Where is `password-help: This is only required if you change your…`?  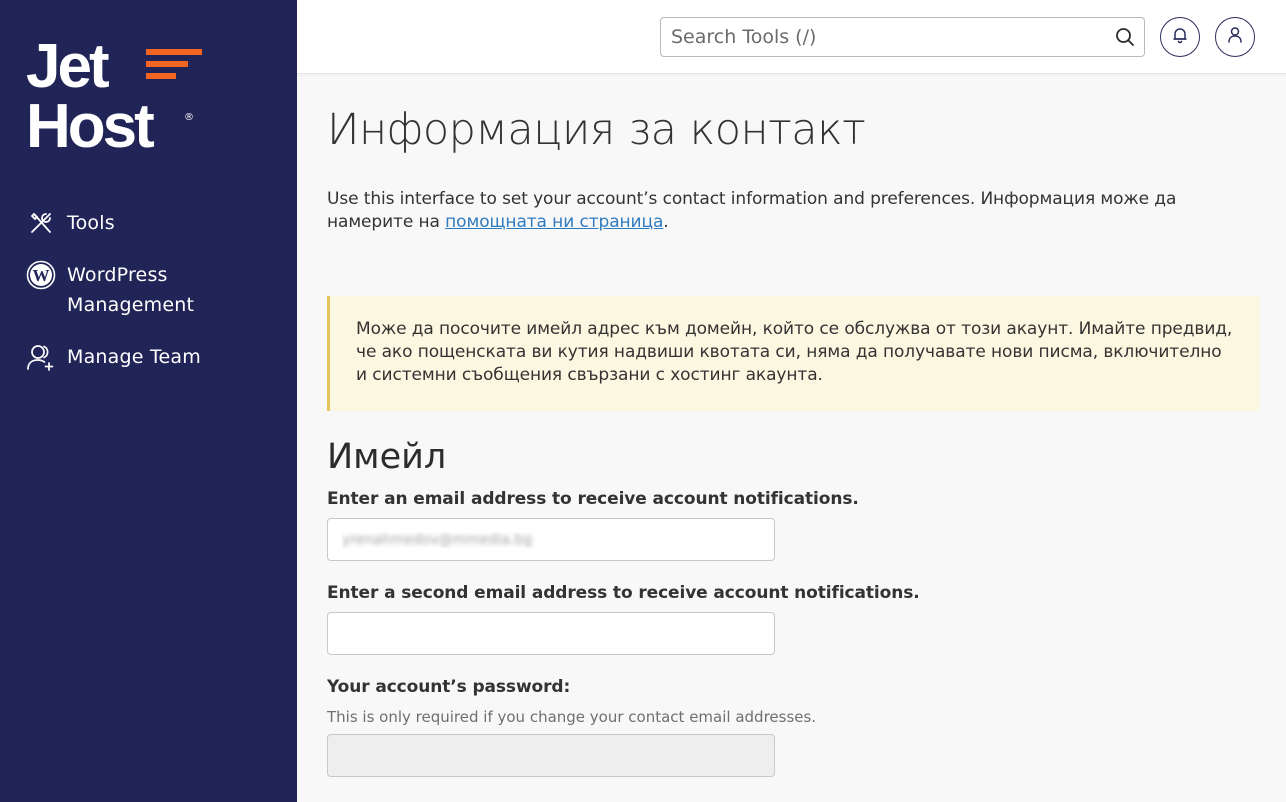 password-help: This is only required if you change your… is located at coordinates (572, 717).